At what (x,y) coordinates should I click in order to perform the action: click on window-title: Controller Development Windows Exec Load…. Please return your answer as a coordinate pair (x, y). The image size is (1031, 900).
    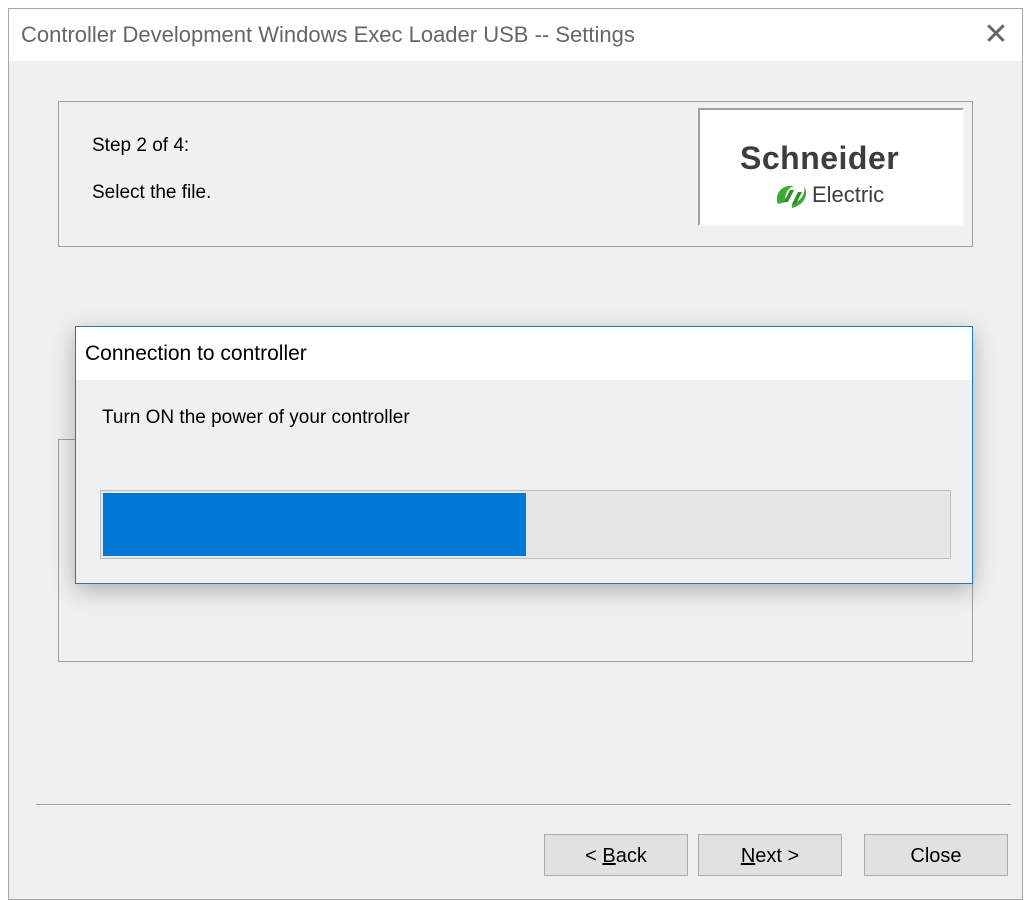
    Looking at the image, I should click on (328, 34).